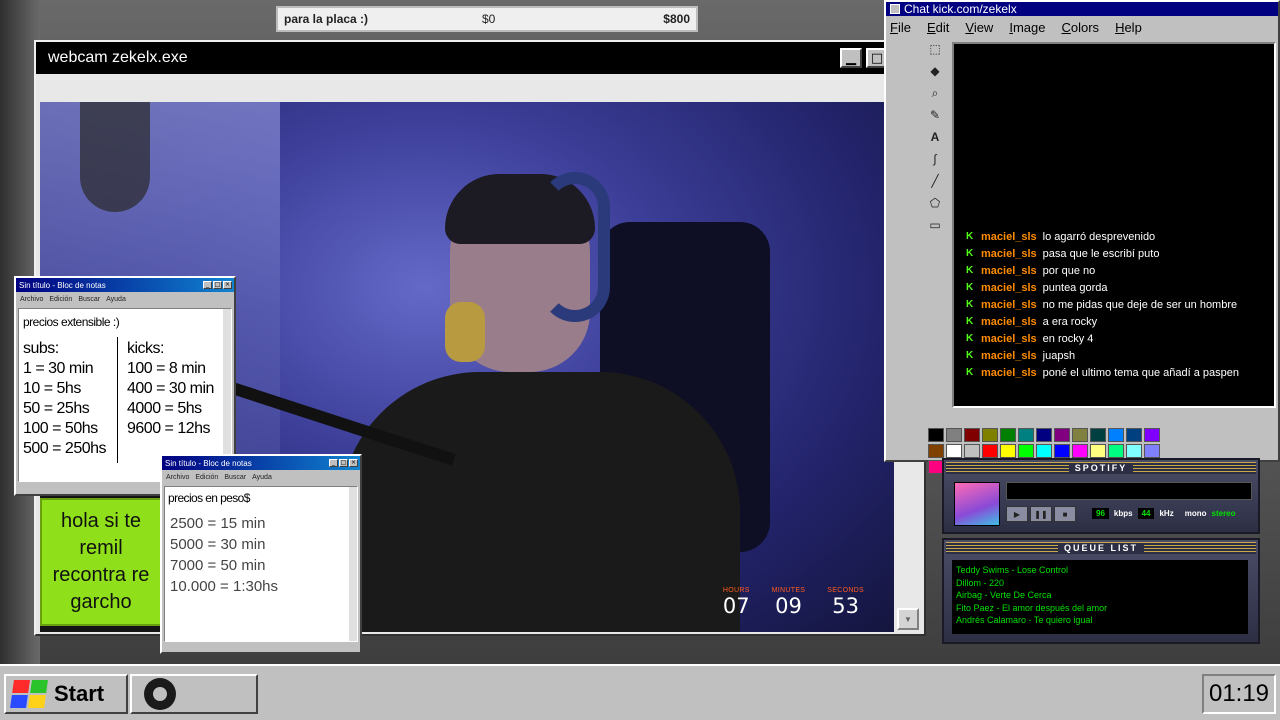 The width and height of the screenshot is (1280, 720). I want to click on timer-seconds-value: 53, so click(845, 606).